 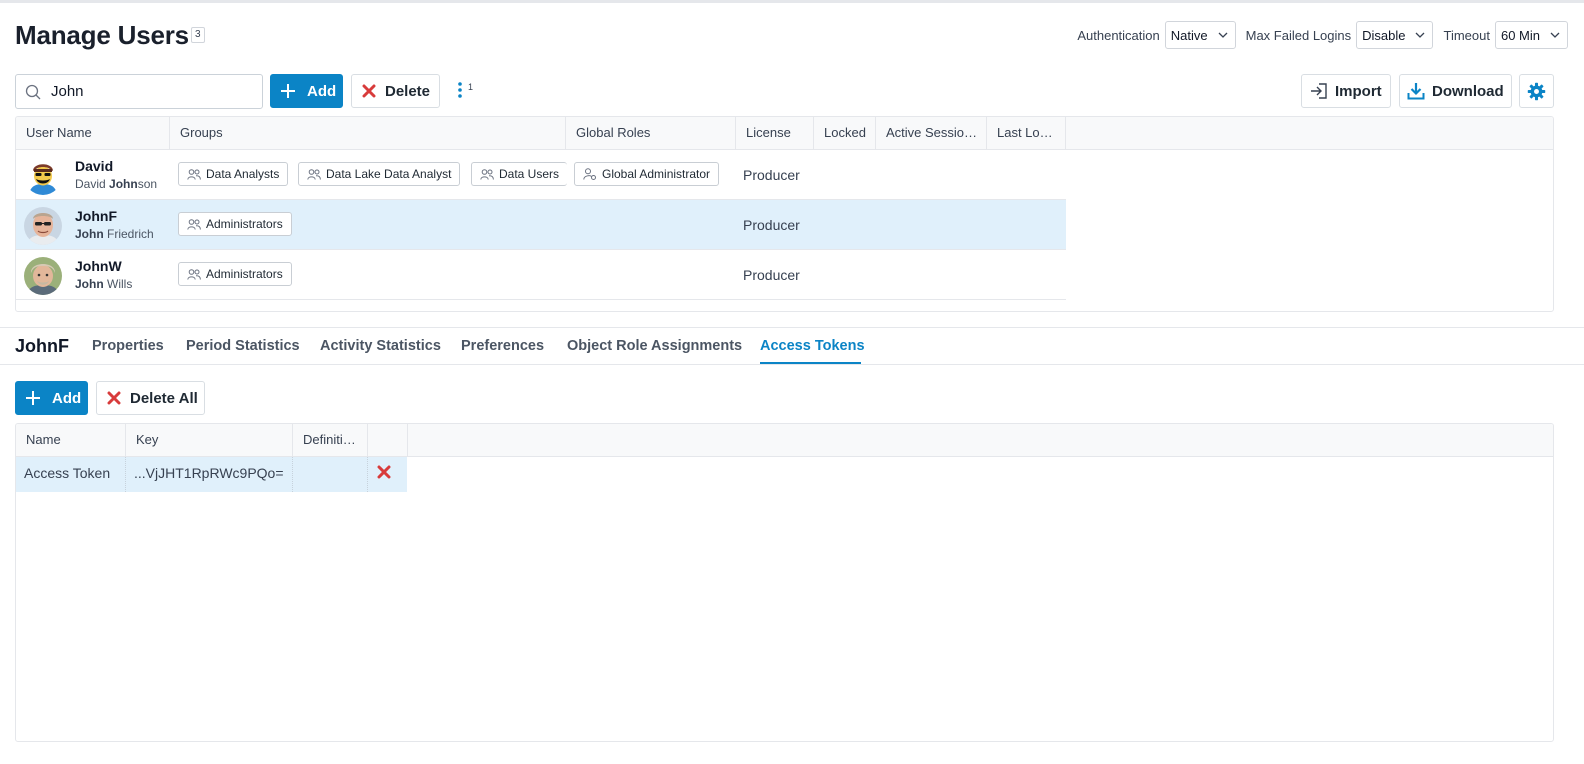 I want to click on tab-object-role-assignments: Object Role Assignments, so click(x=654, y=346).